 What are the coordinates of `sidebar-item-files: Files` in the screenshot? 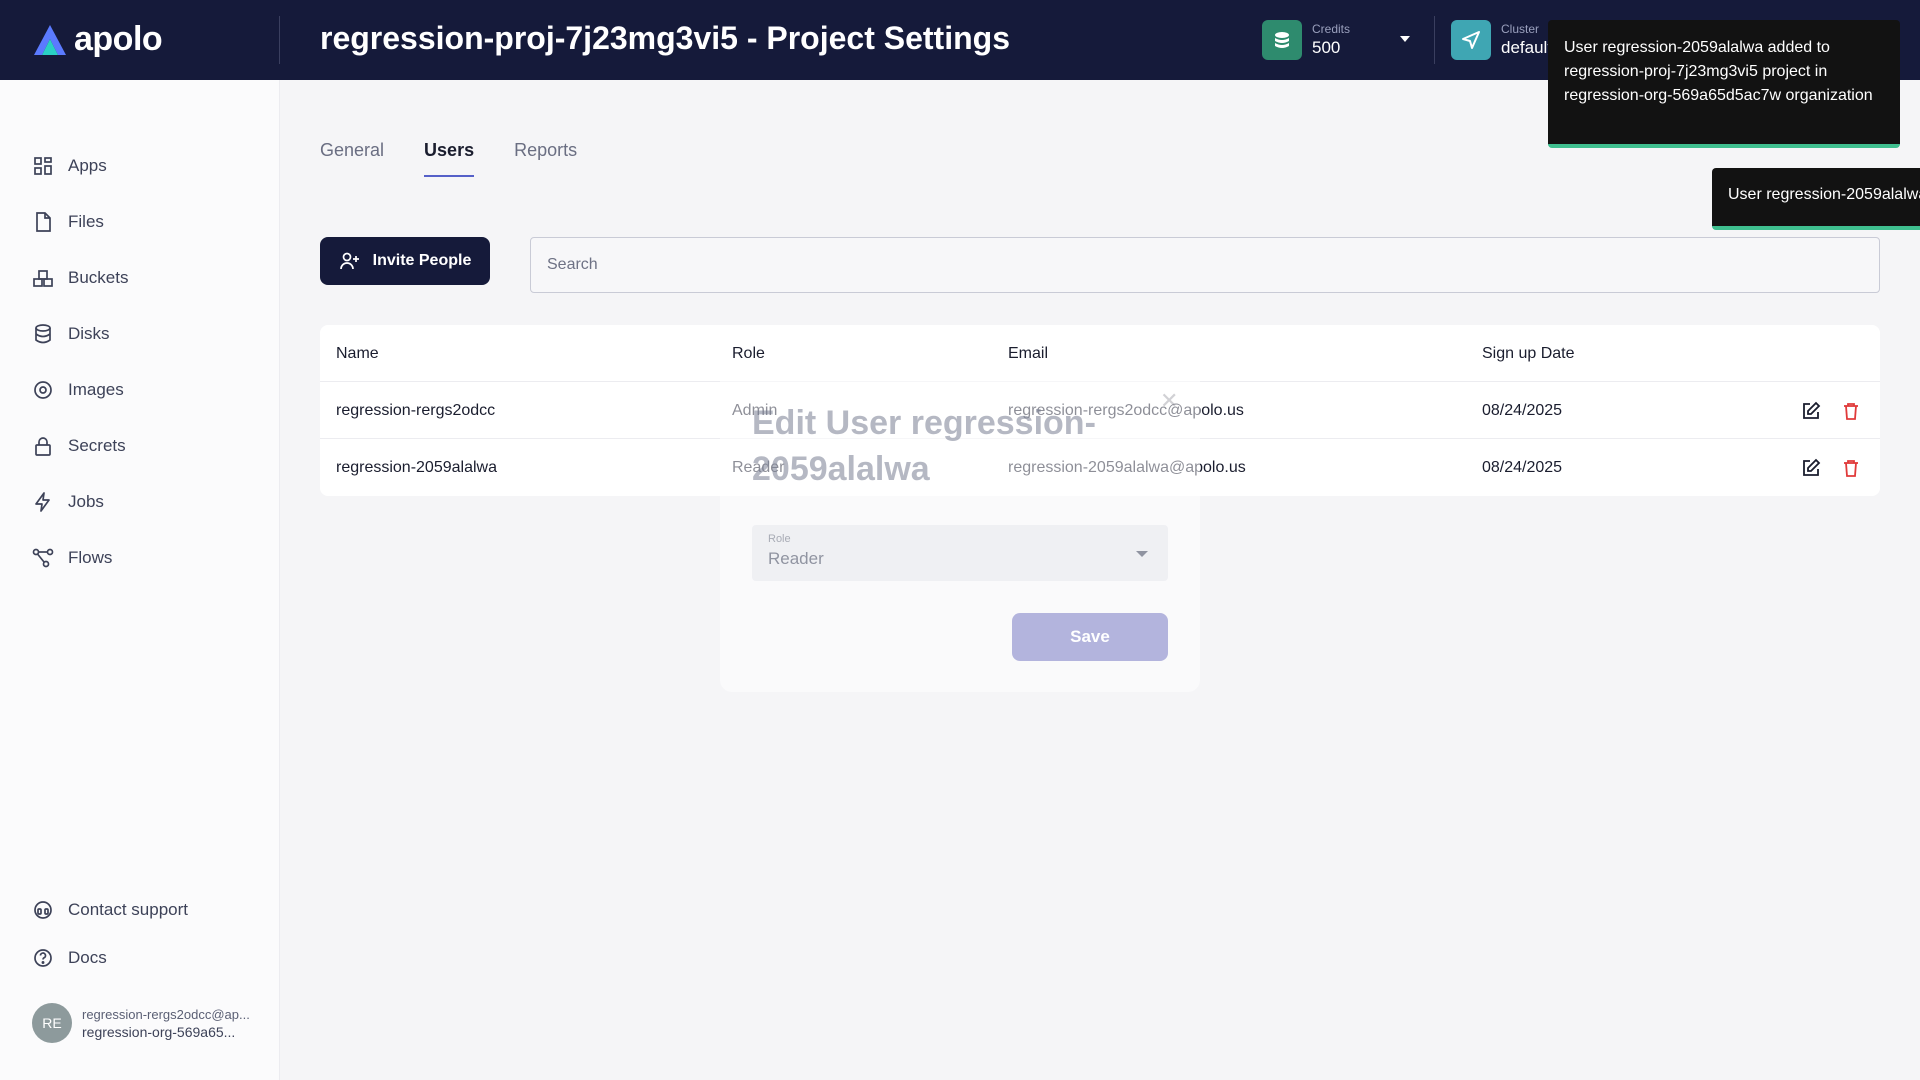 It's located at (68, 222).